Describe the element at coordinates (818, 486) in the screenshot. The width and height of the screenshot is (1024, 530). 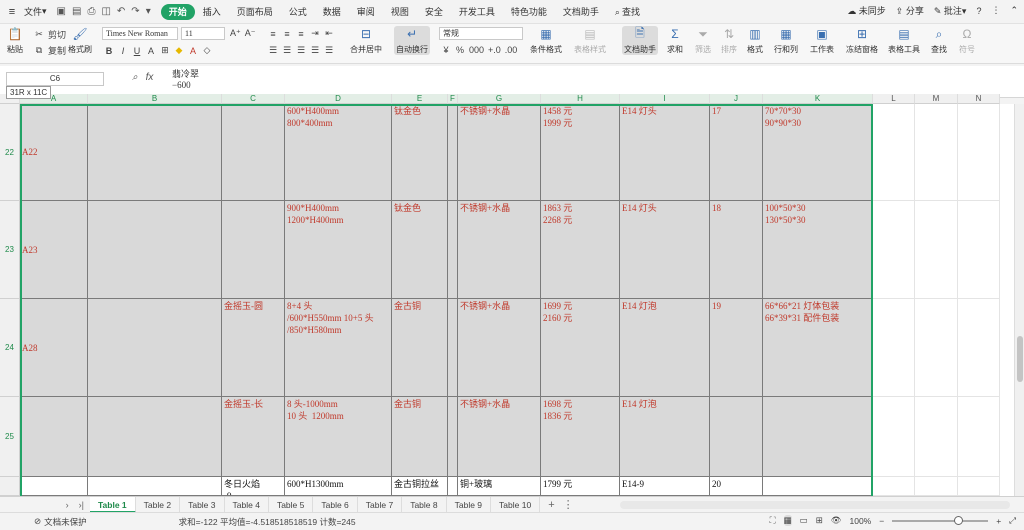
I see `cell-k` at that location.